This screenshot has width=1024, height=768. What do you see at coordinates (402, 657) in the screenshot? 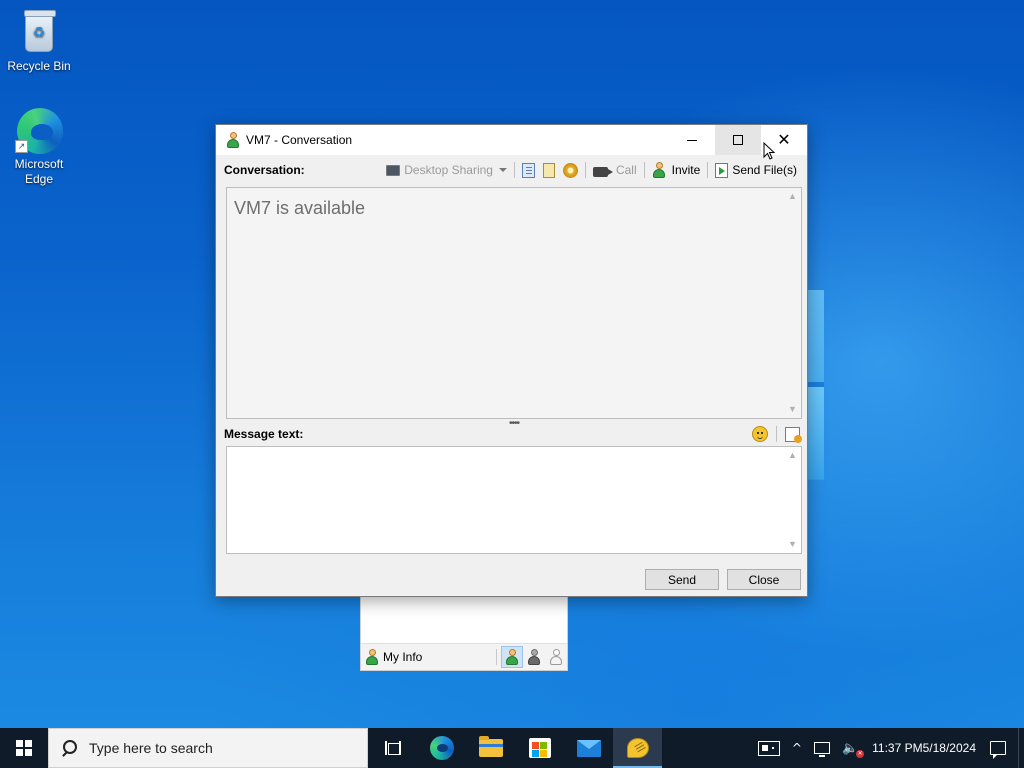
I see `my-info-link: My Info` at bounding box center [402, 657].